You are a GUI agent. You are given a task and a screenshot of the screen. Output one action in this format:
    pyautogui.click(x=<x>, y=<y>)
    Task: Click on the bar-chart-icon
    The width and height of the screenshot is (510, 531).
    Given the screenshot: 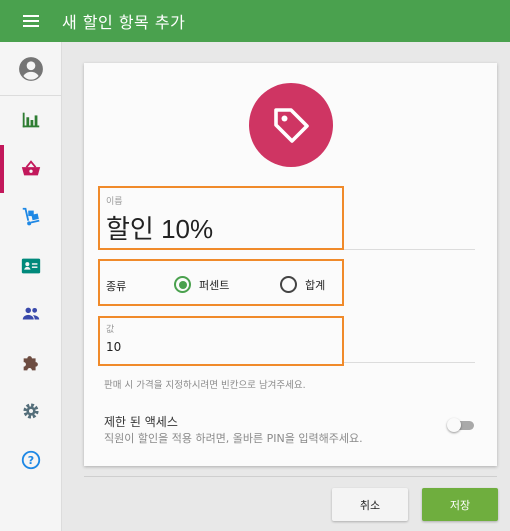 What is the action you would take?
    pyautogui.click(x=30, y=120)
    